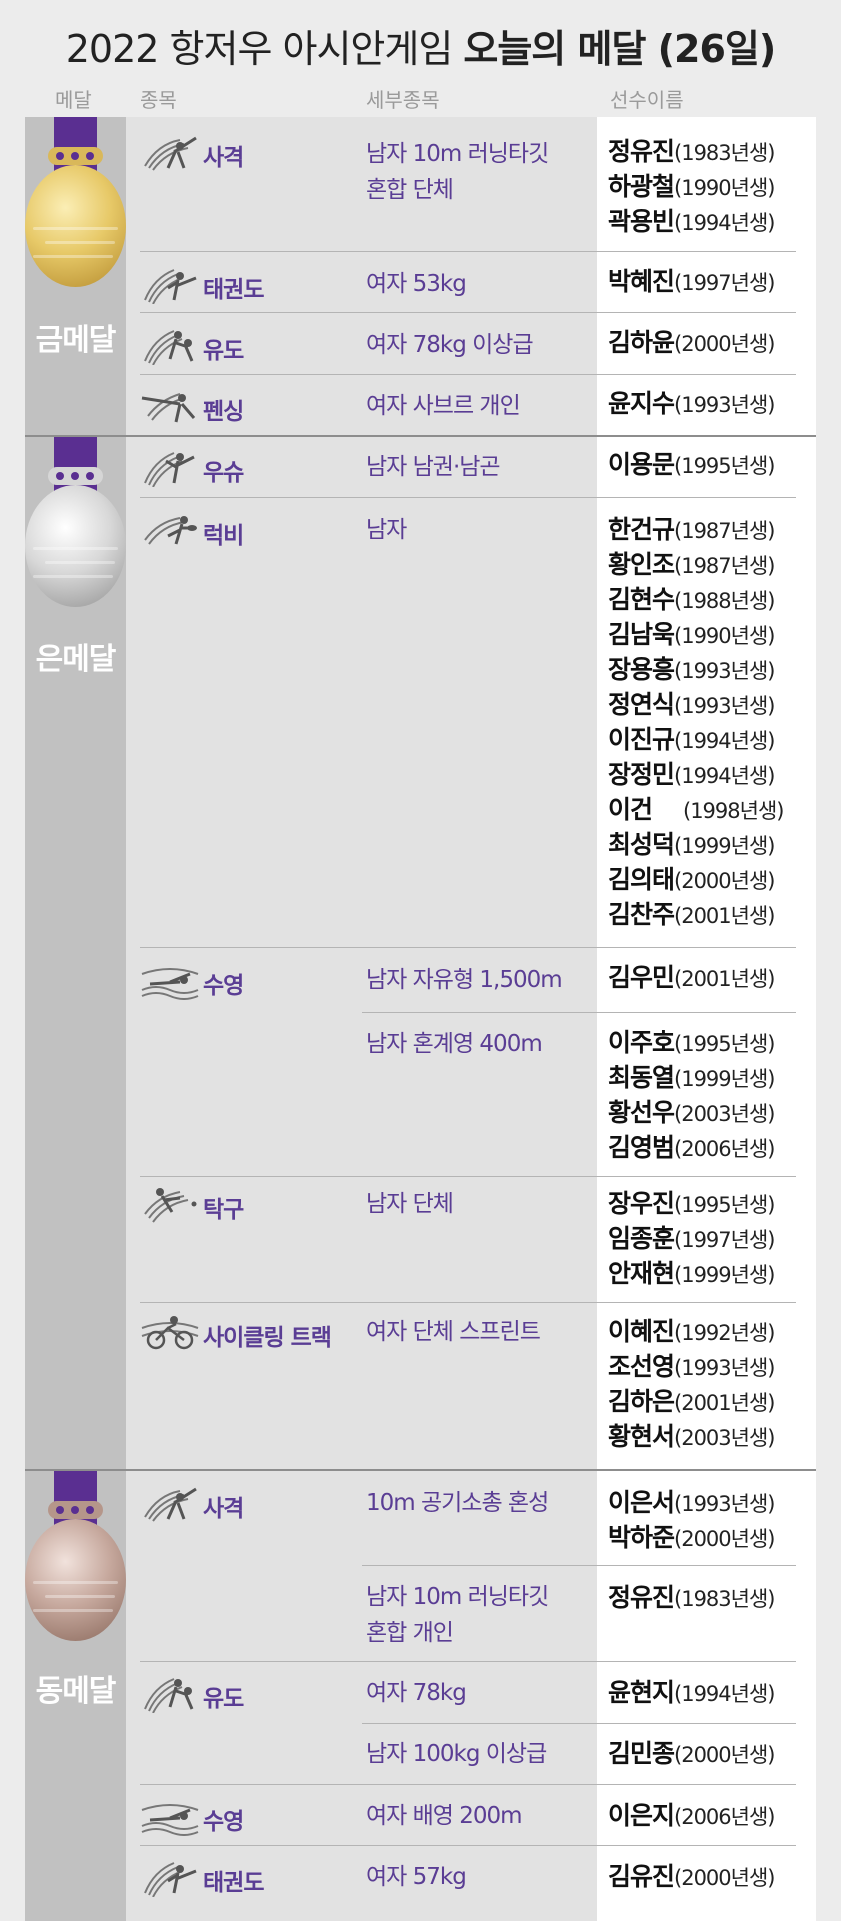  What do you see at coordinates (713, 879) in the screenshot?
I see `athlete-row: 김의태(2000년생)` at bounding box center [713, 879].